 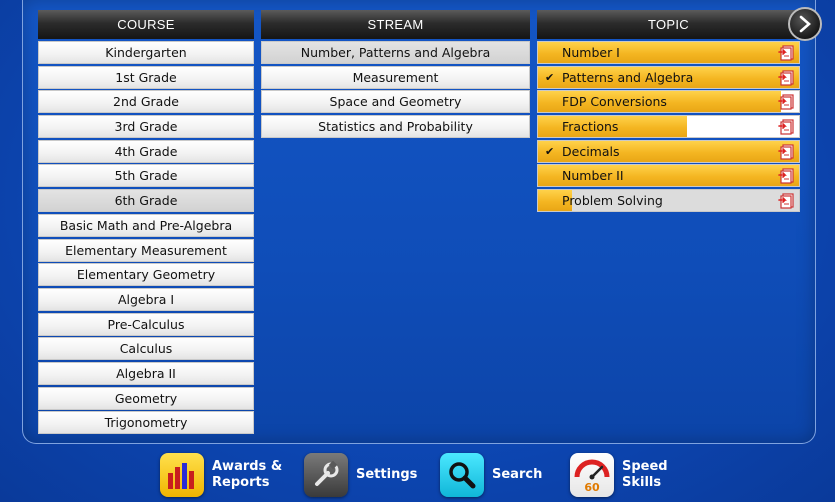 I want to click on course-item: Algebra II, so click(x=146, y=373).